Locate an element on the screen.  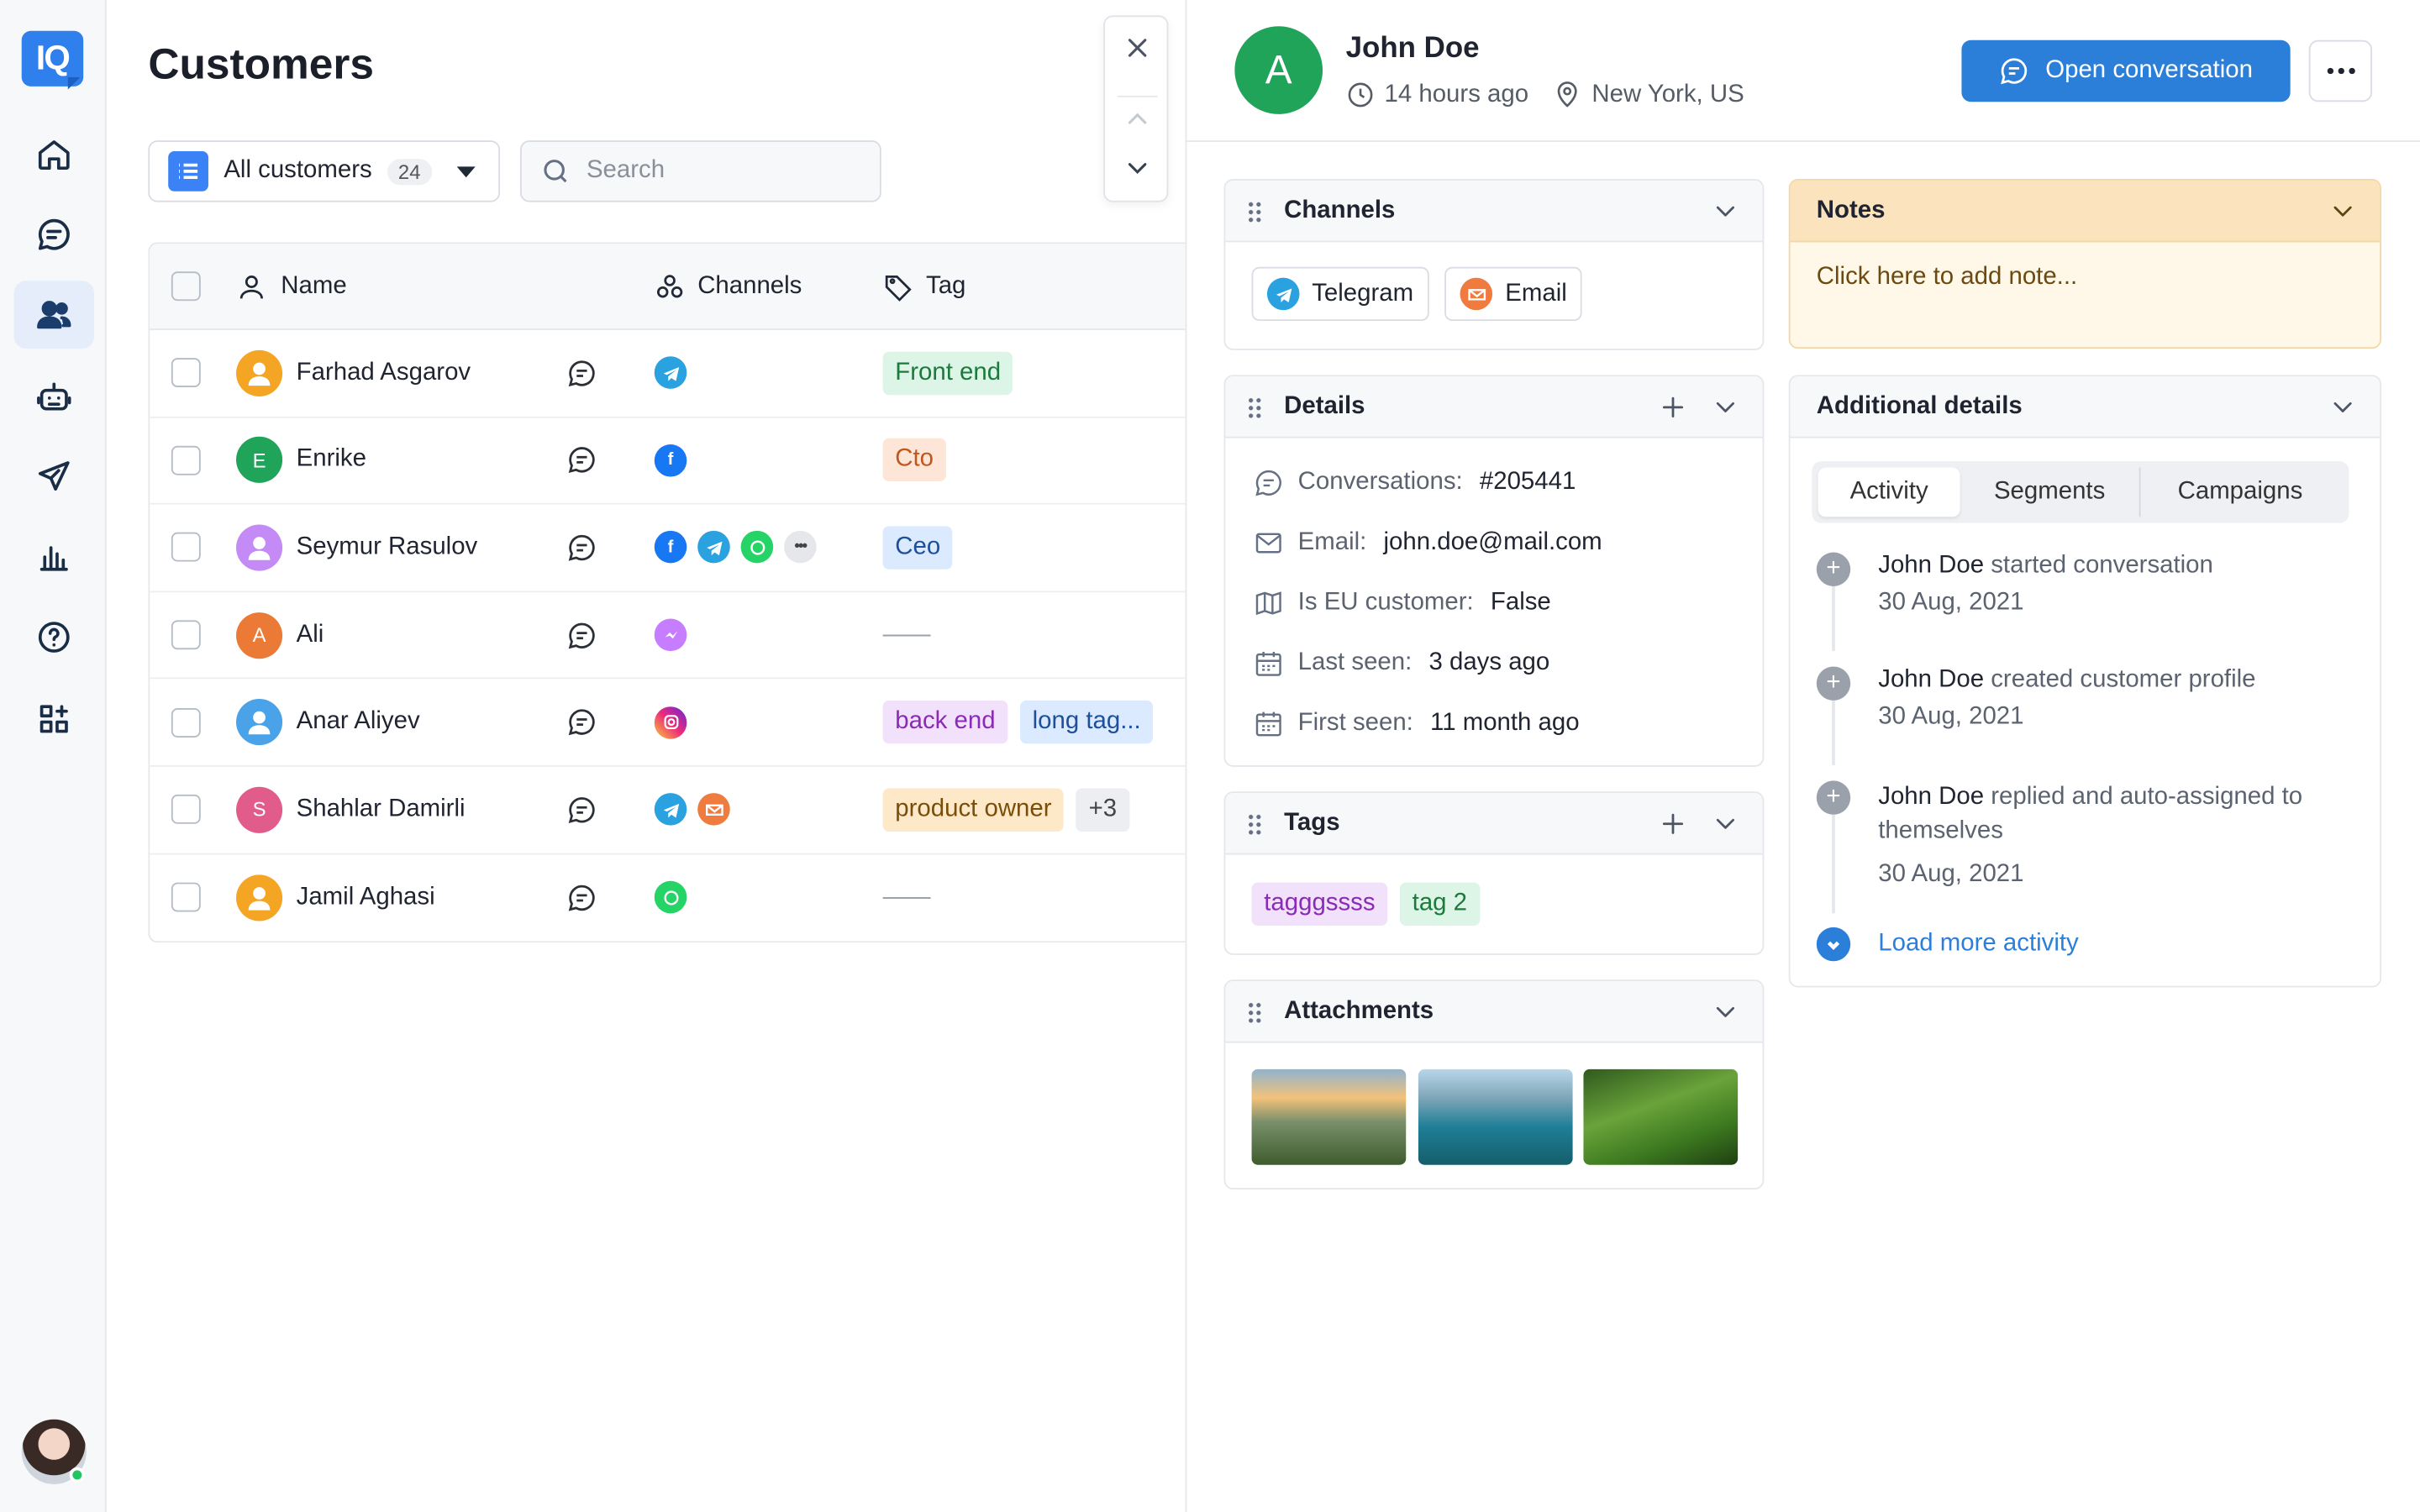
chat-icon is located at coordinates (582, 809).